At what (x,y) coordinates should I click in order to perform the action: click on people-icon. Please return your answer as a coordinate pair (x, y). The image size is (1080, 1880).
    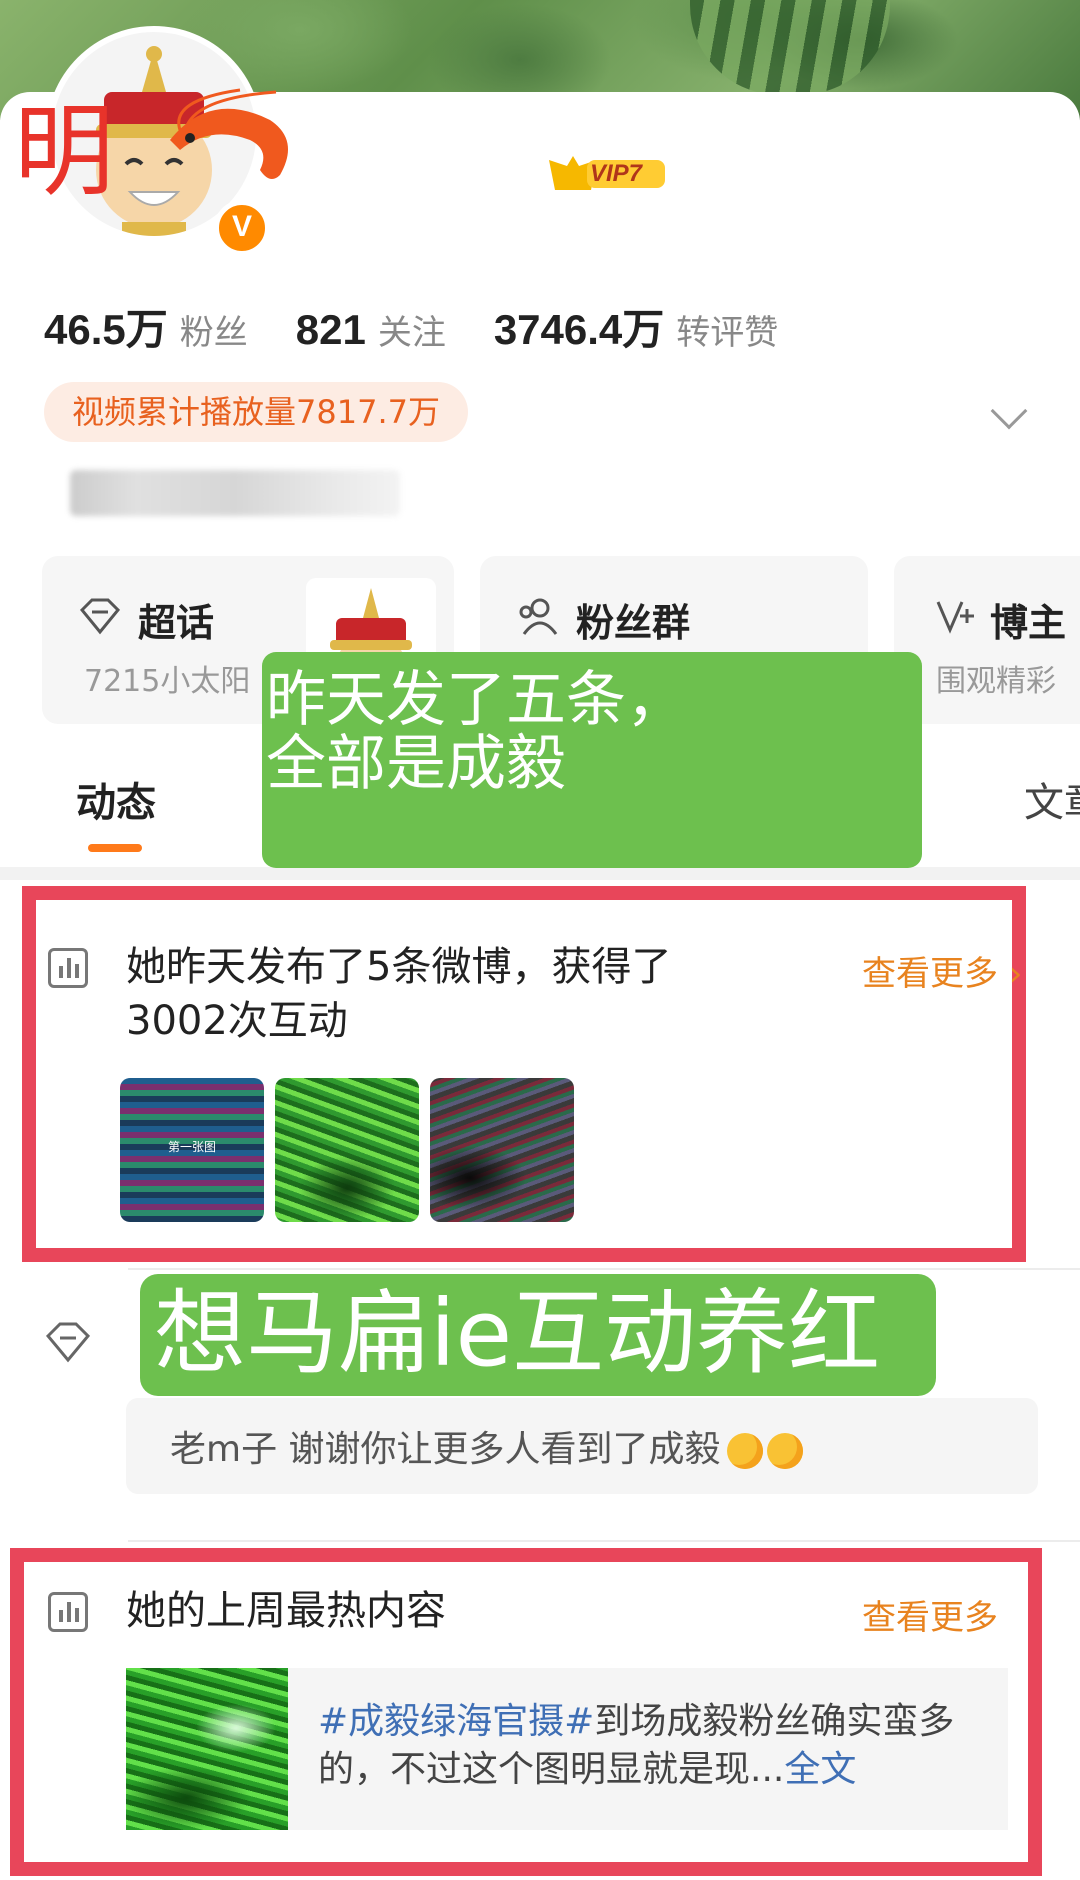
    Looking at the image, I should click on (538, 616).